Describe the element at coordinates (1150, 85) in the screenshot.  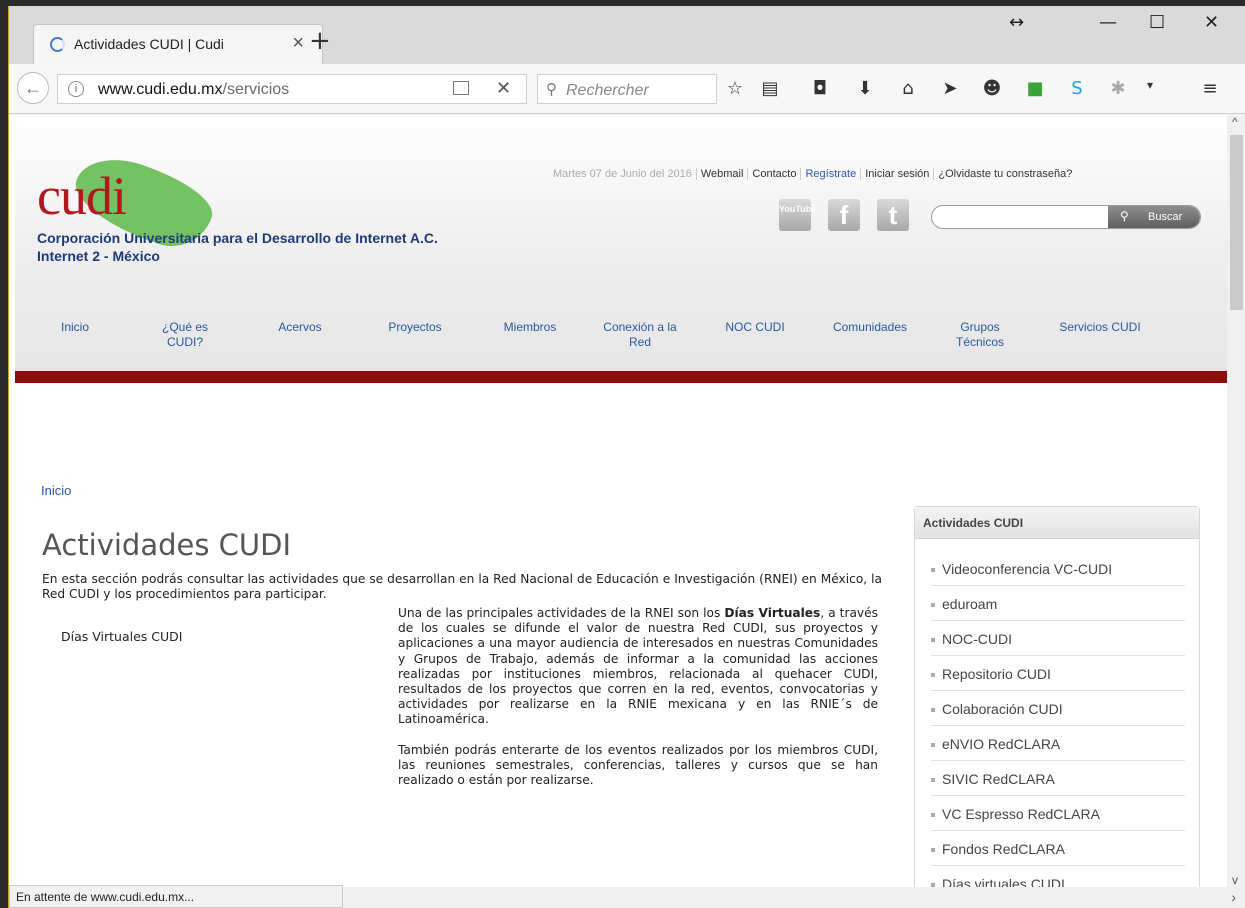
I see `dropdown-icon: ▾` at that location.